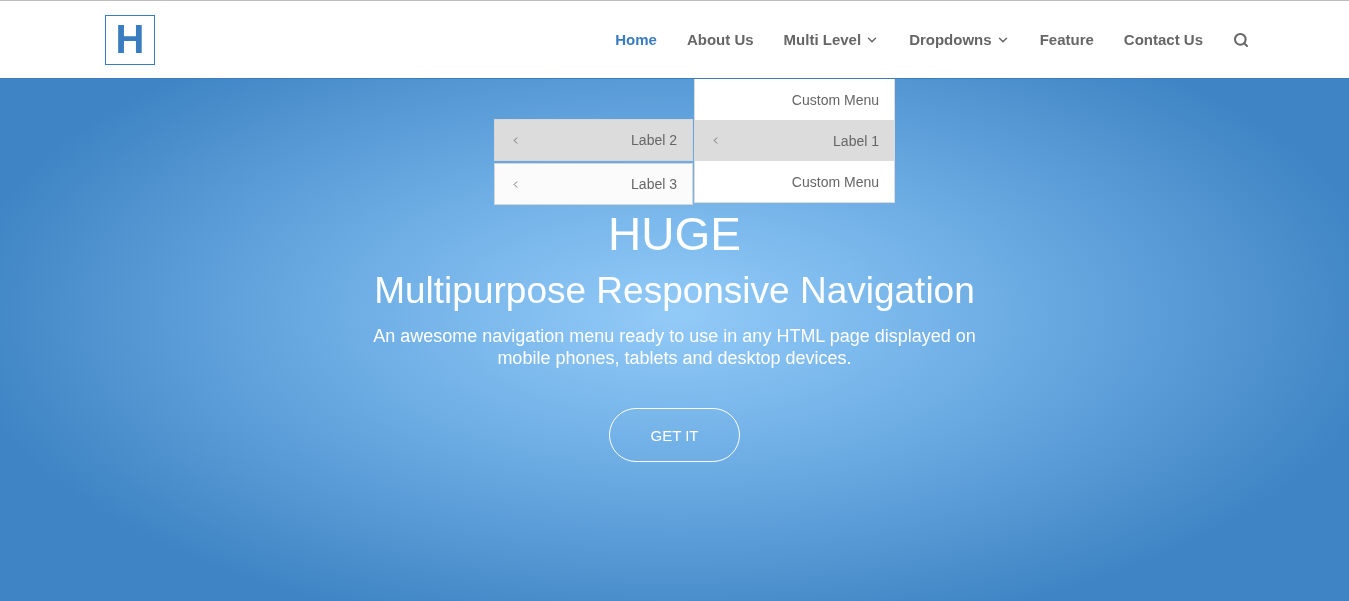 The width and height of the screenshot is (1349, 601). What do you see at coordinates (674, 234) in the screenshot?
I see `hero-title: HUGE` at bounding box center [674, 234].